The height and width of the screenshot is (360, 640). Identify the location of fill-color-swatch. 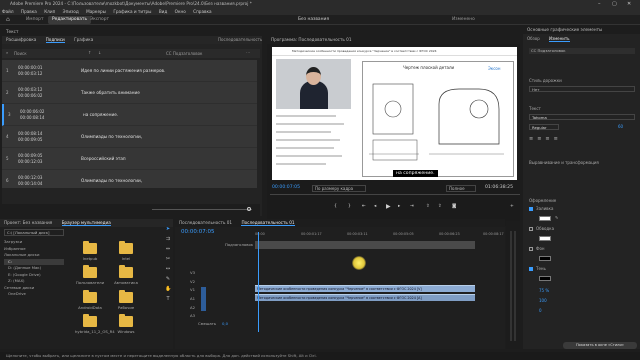
(545, 218).